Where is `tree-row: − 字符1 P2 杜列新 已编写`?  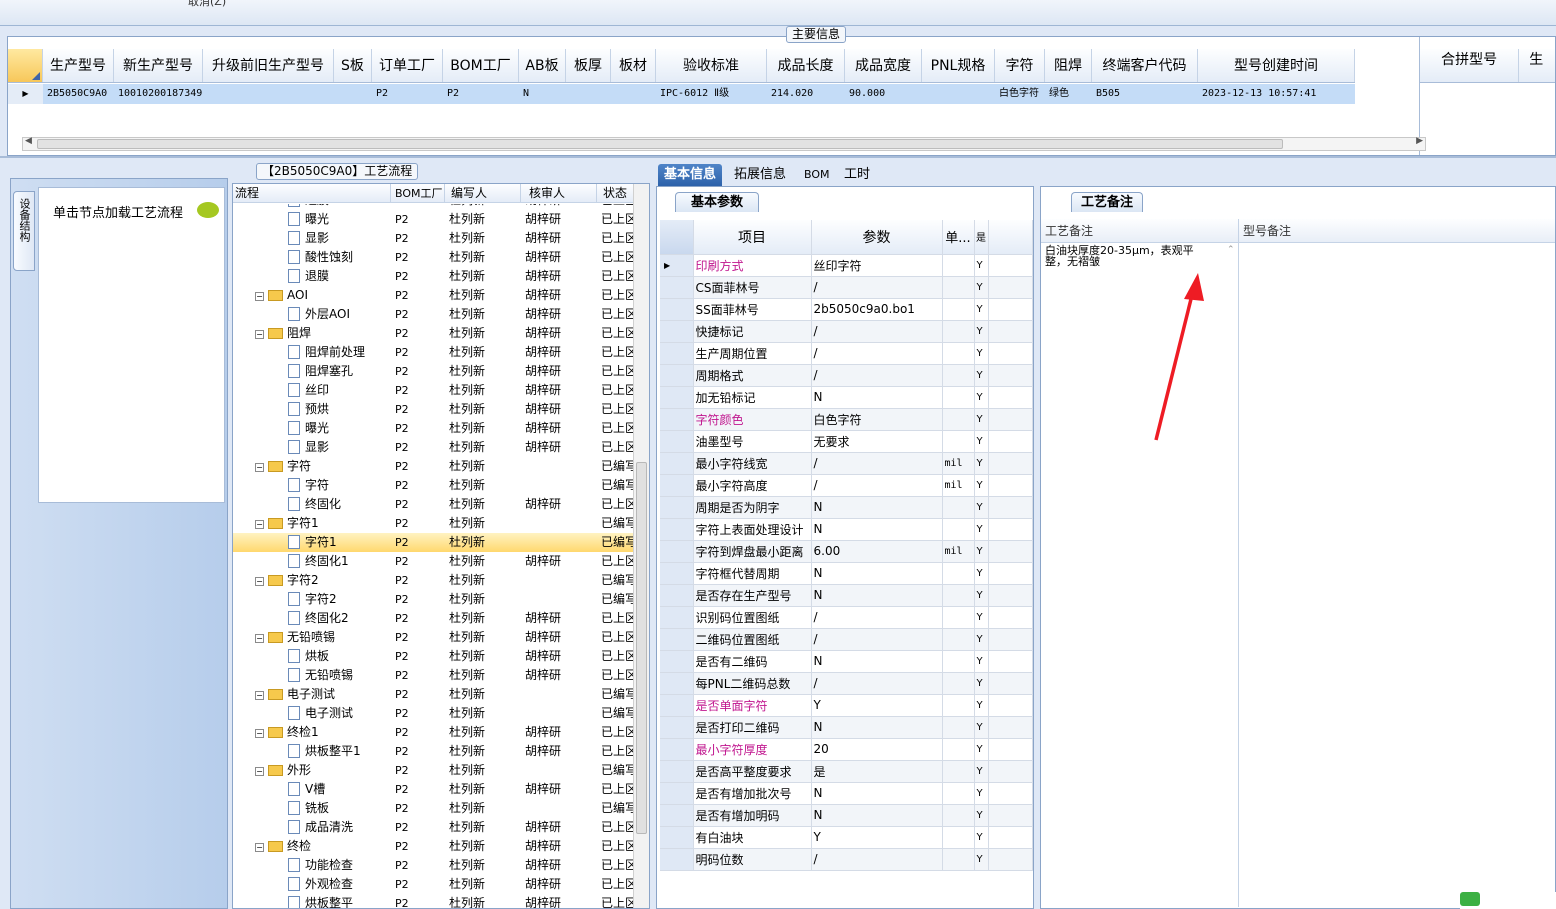 tree-row: − 字符1 P2 杜列新 已编写 is located at coordinates (433, 523).